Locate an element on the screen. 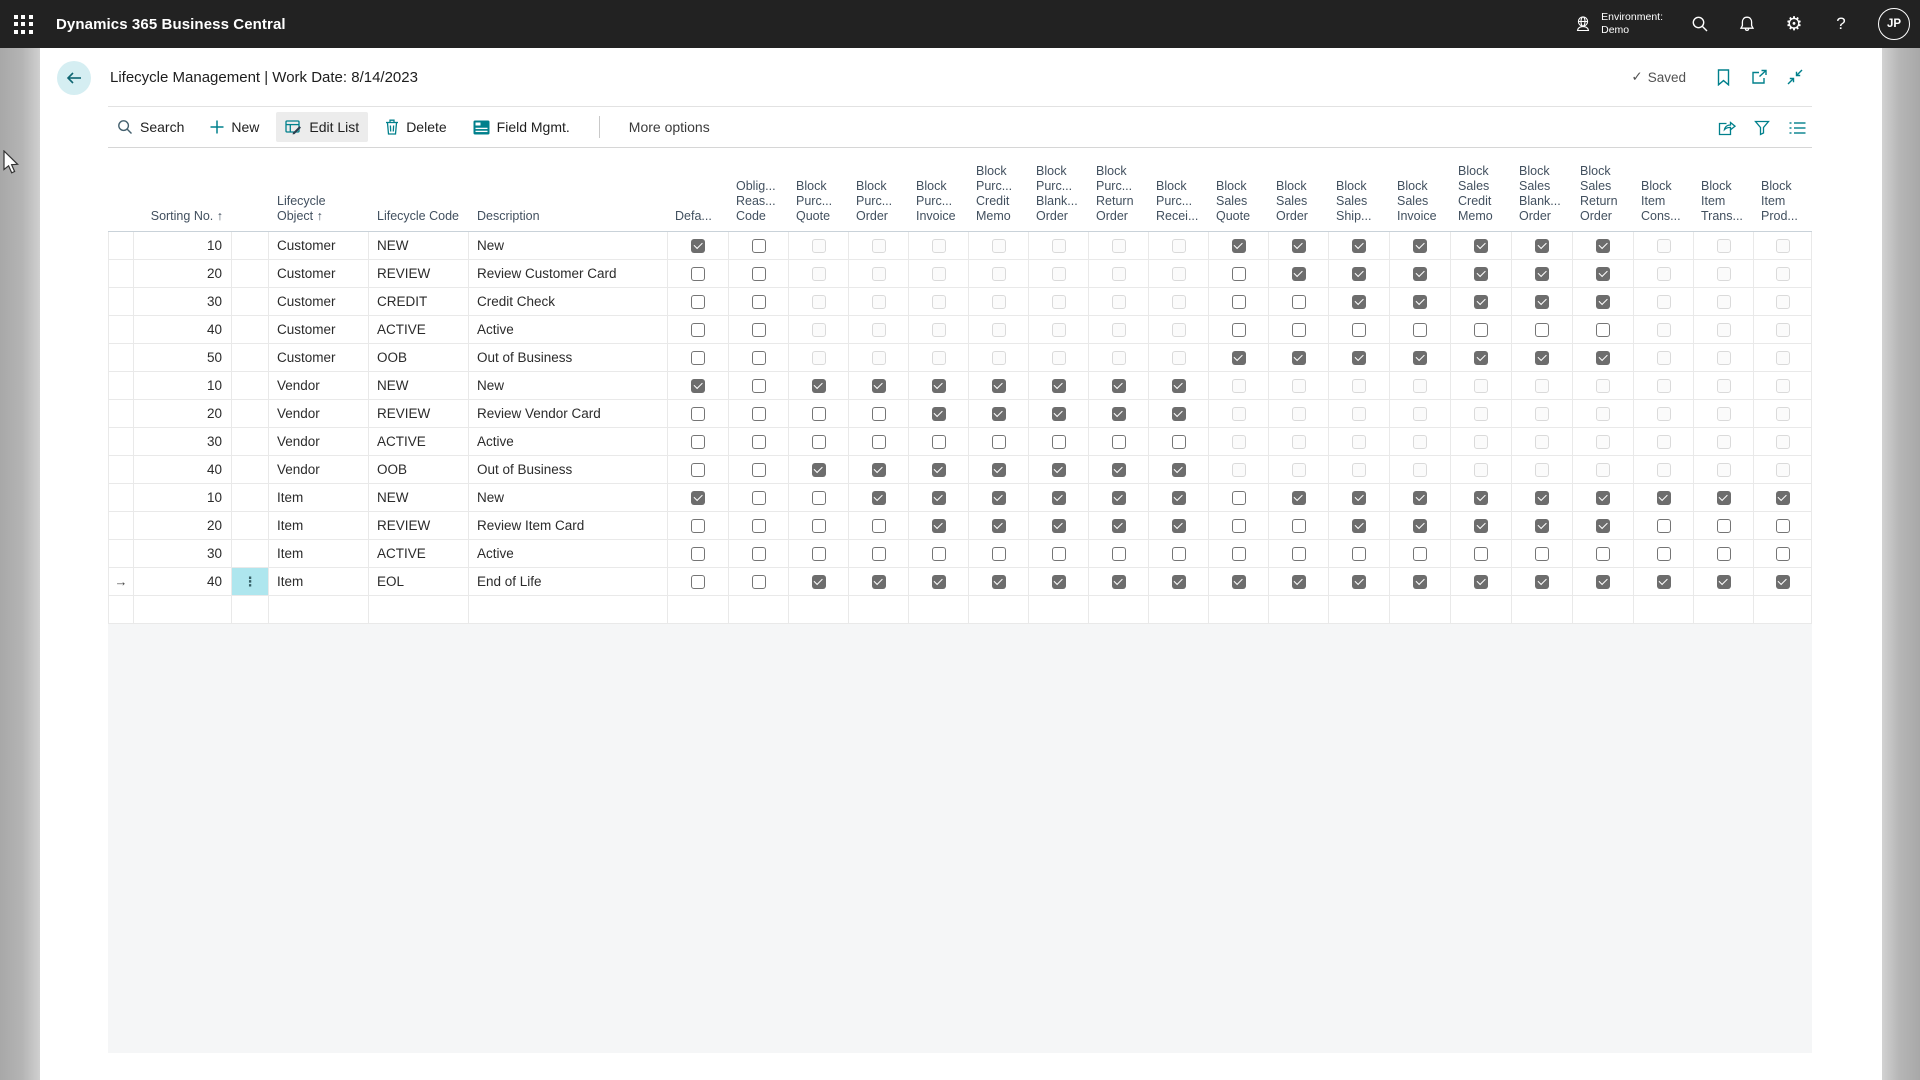 This screenshot has width=1920, height=1080. table-row: 40 Vendor OOB Out of Business is located at coordinates (960, 470).